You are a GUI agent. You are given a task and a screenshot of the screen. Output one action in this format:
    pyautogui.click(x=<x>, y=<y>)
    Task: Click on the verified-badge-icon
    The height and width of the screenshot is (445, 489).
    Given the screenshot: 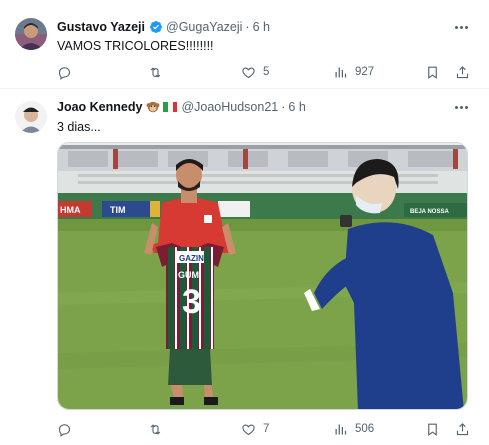 What is the action you would take?
    pyautogui.click(x=156, y=27)
    